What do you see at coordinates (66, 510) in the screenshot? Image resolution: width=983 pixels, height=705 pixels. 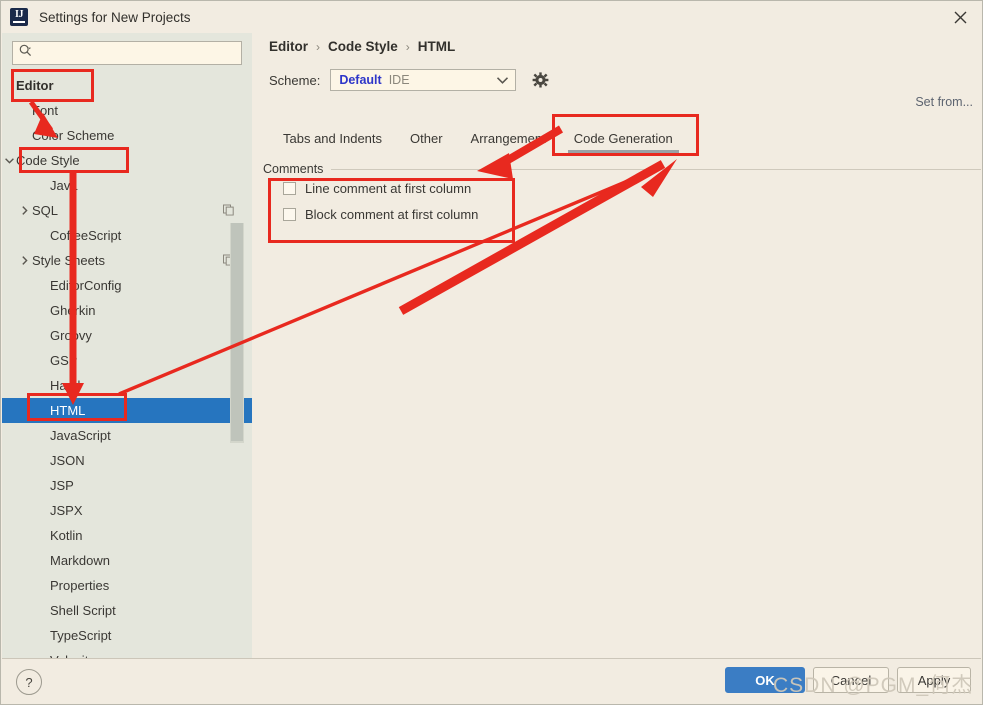 I see `sidebar-item-label: JSPX` at bounding box center [66, 510].